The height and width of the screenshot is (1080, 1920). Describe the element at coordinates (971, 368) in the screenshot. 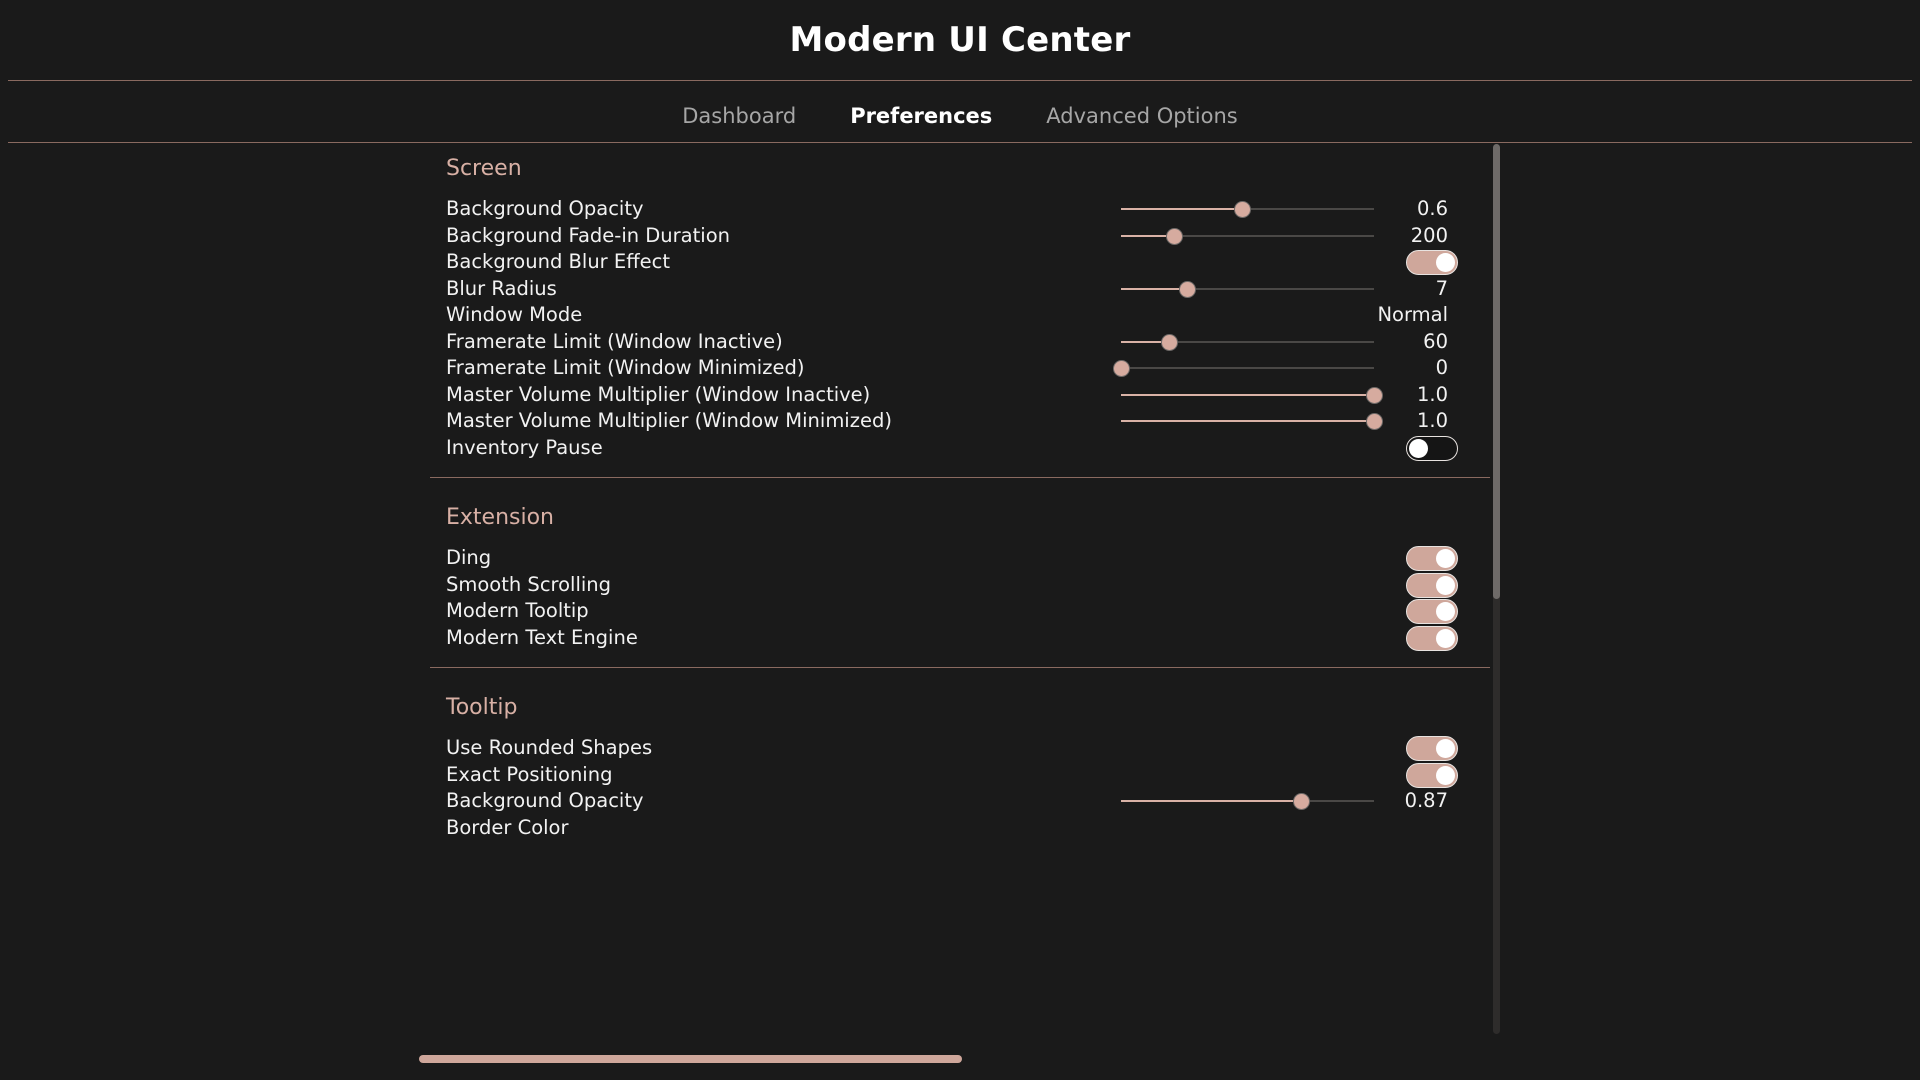

I see `setting-row-framerate-limit-window-minimized: Framerate Limit (Window Minimized) 0` at that location.